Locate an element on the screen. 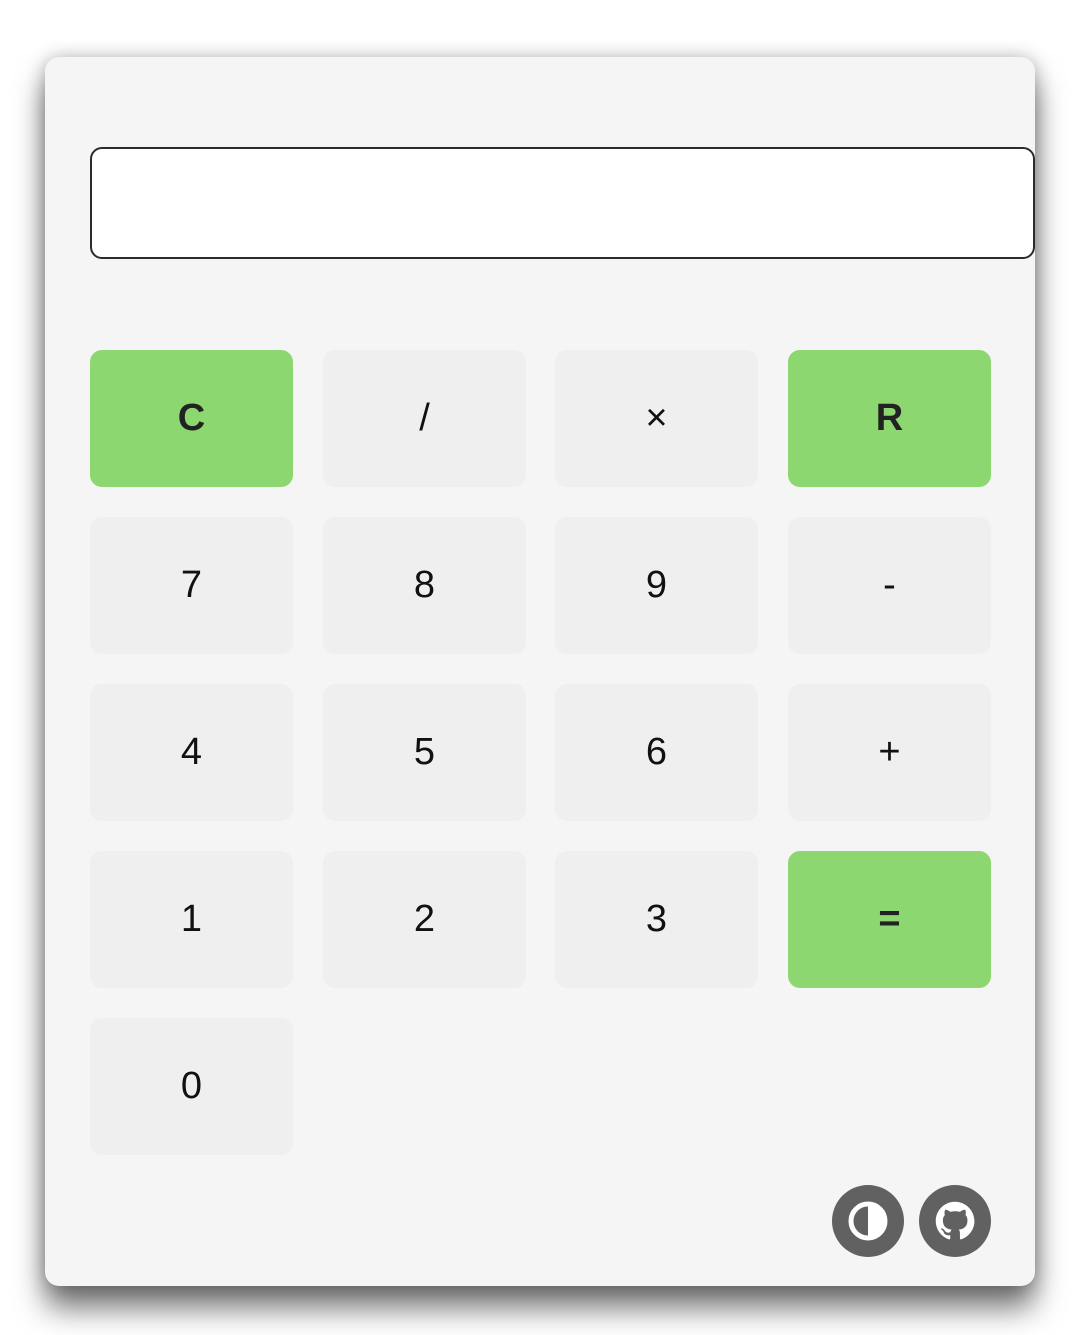 This screenshot has height=1335, width=1080. contrast-icon is located at coordinates (868, 1221).